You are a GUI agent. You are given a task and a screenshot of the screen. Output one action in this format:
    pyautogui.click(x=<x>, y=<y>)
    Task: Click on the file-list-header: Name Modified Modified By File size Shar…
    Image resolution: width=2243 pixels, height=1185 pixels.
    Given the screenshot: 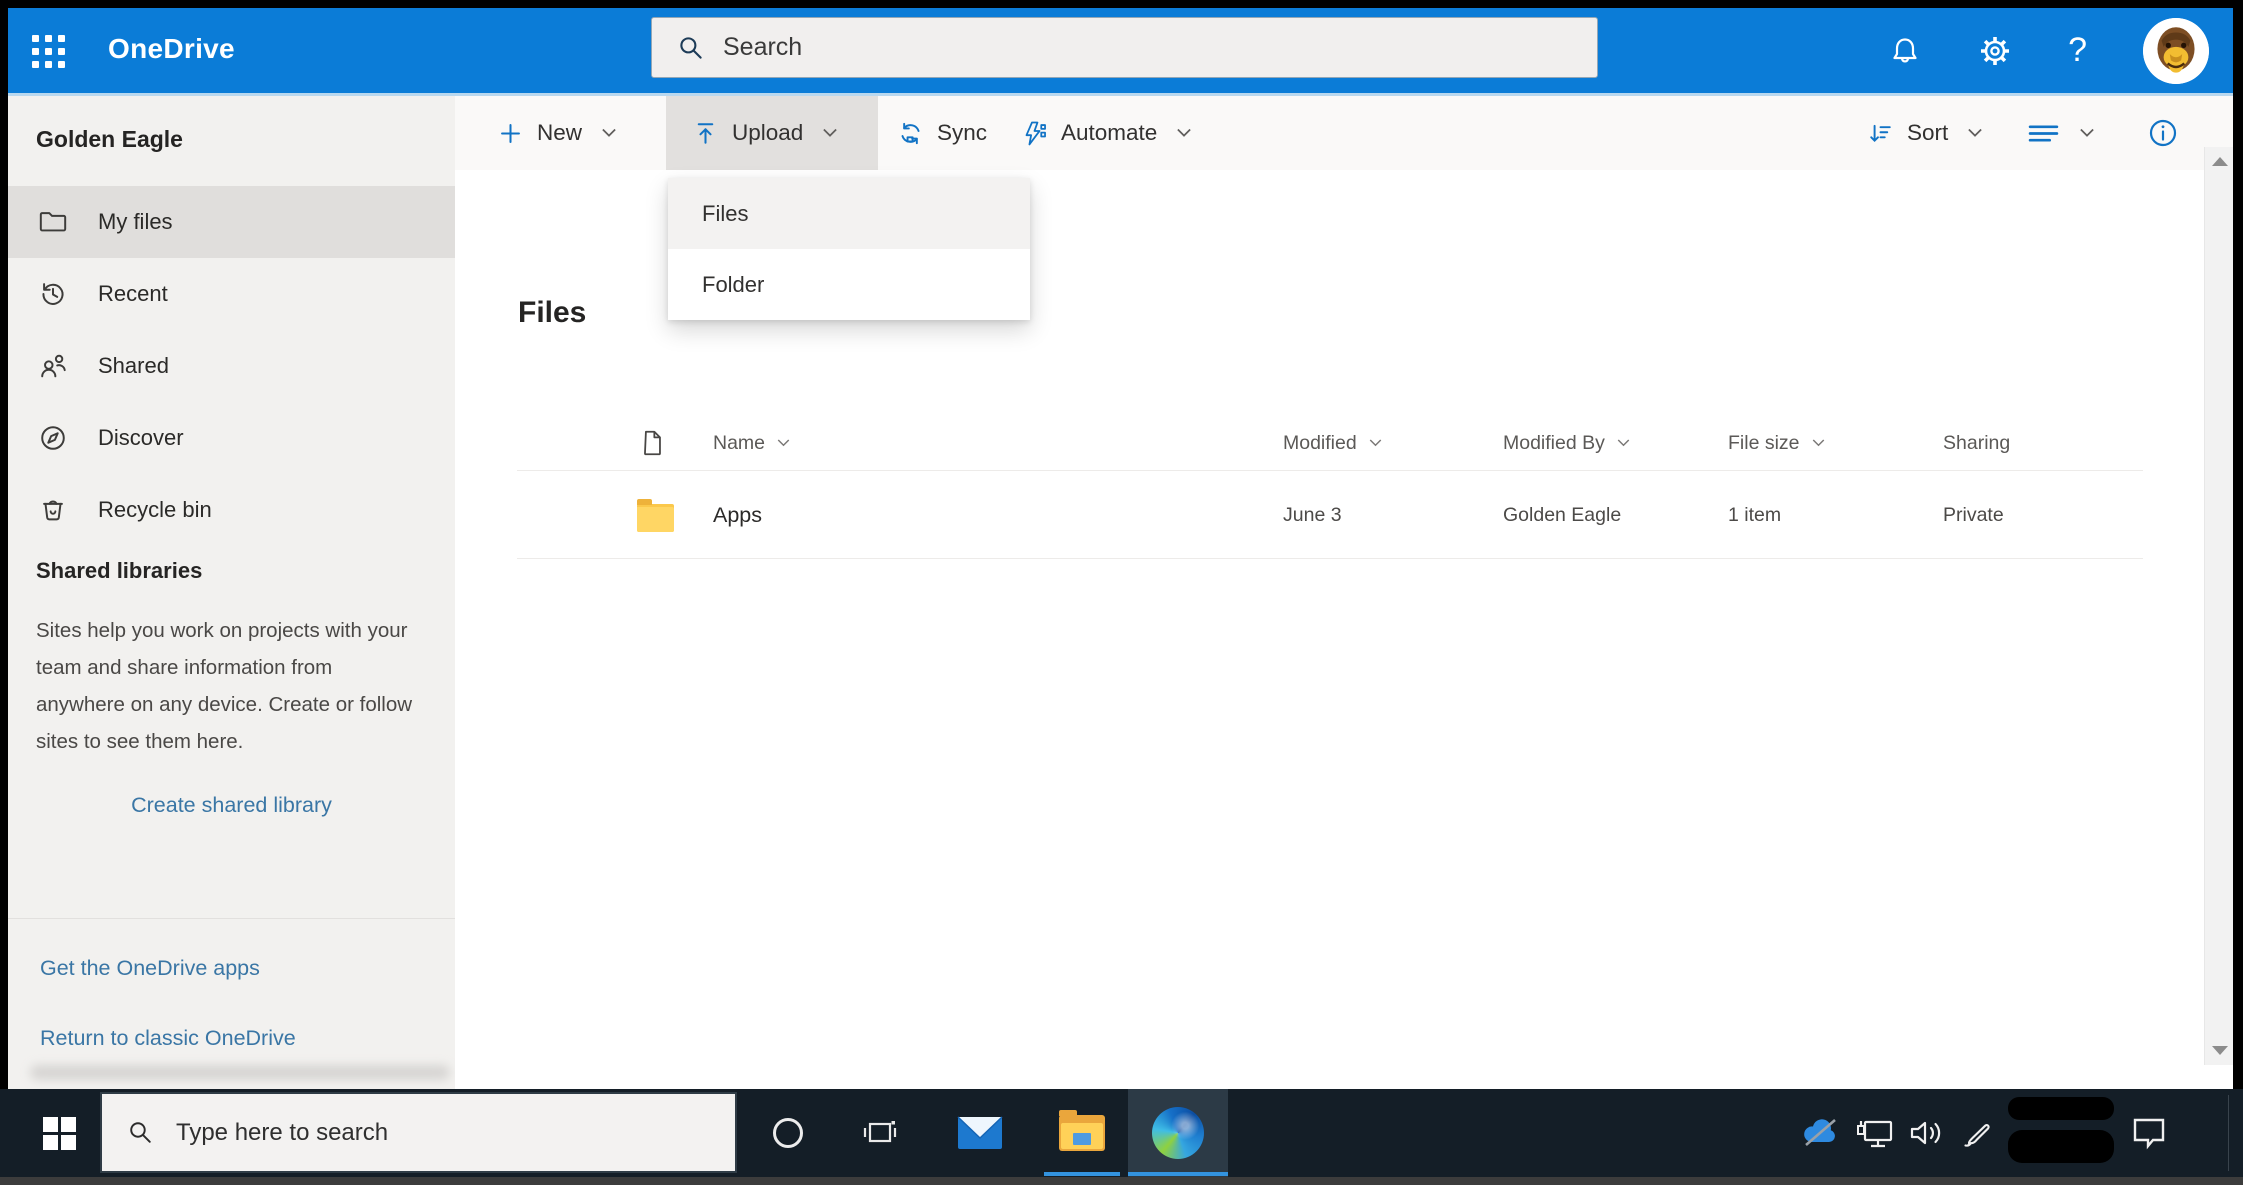 What is the action you would take?
    pyautogui.click(x=1344, y=443)
    